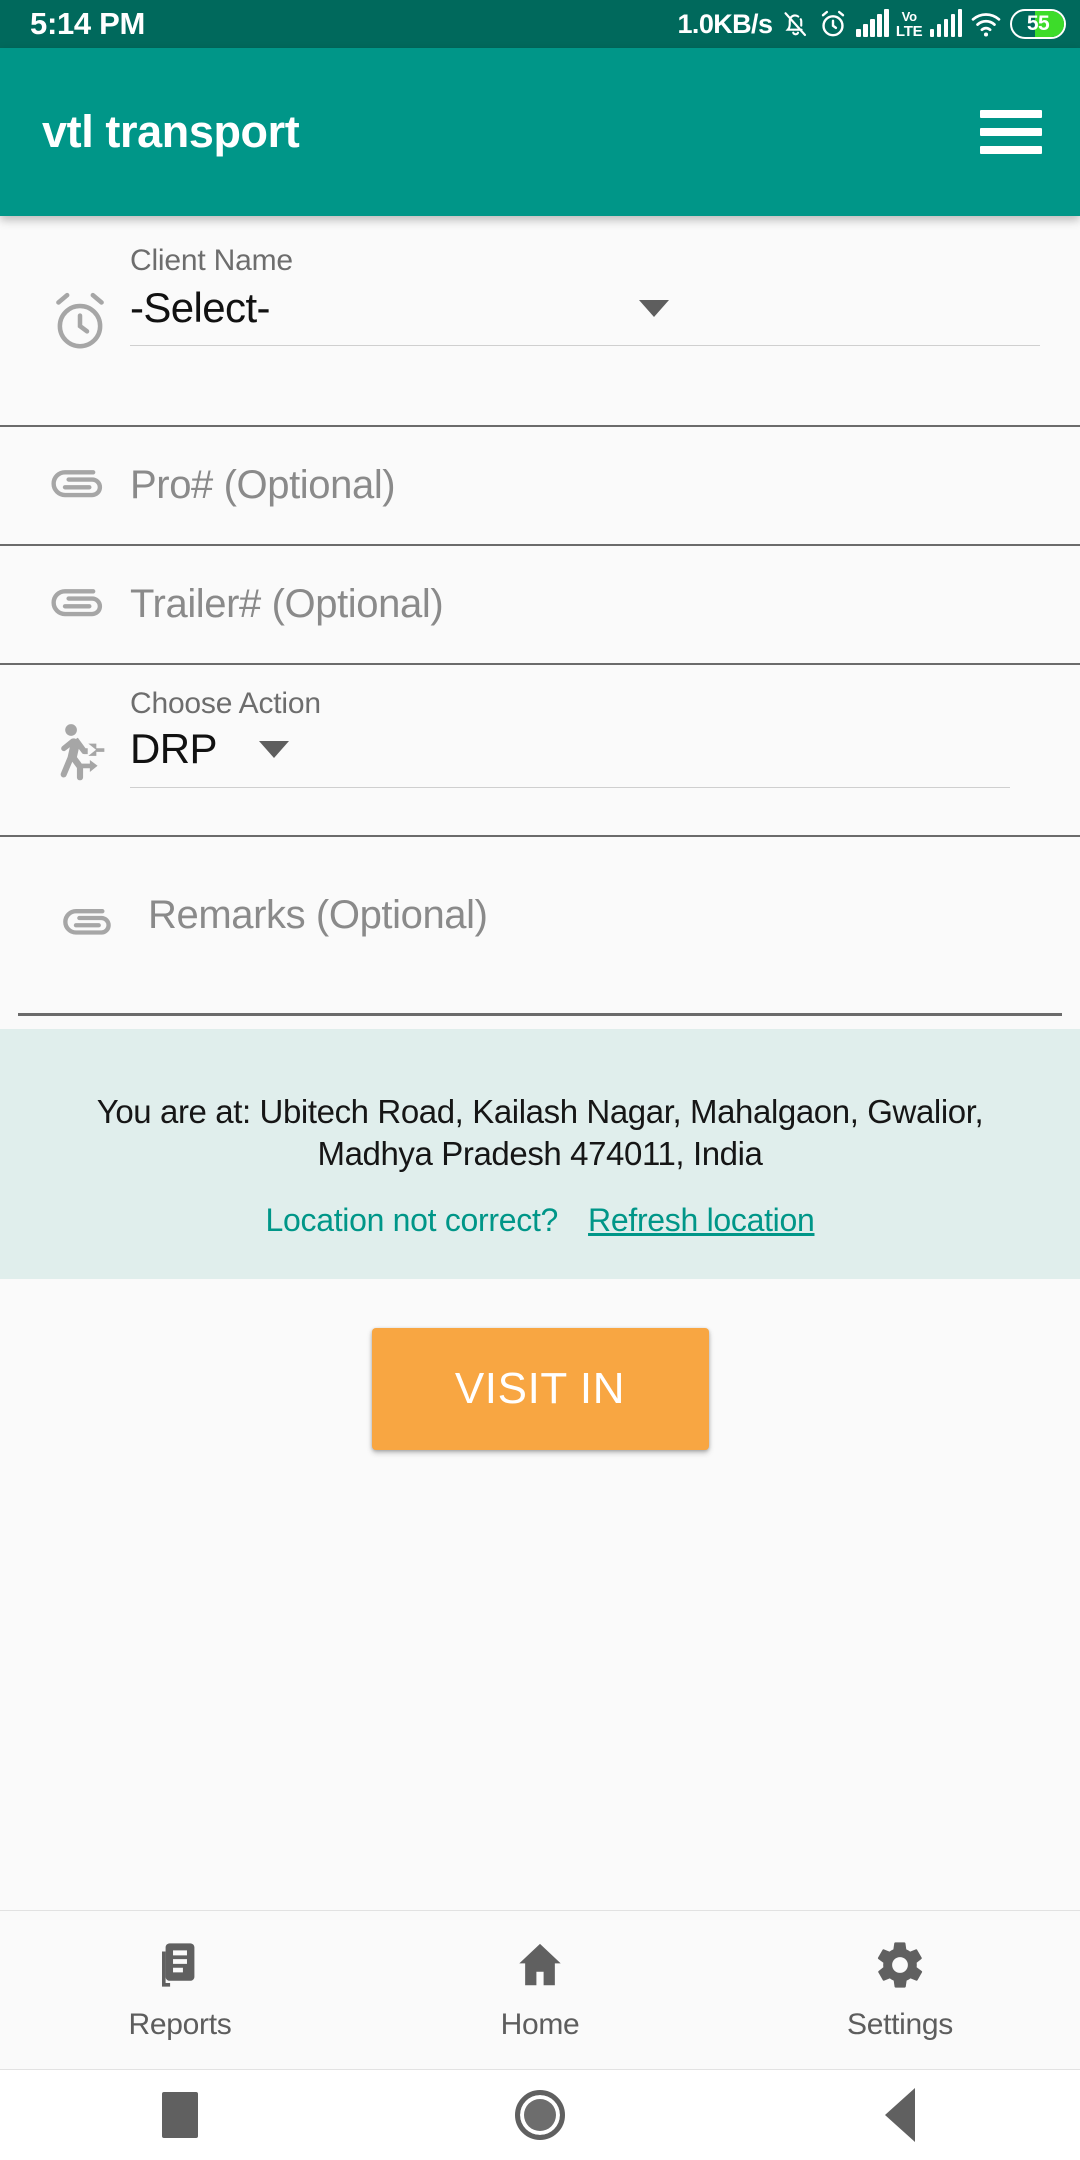 Image resolution: width=1080 pixels, height=2160 pixels. Describe the element at coordinates (80, 751) in the screenshot. I see `transfer-within-station-icon` at that location.